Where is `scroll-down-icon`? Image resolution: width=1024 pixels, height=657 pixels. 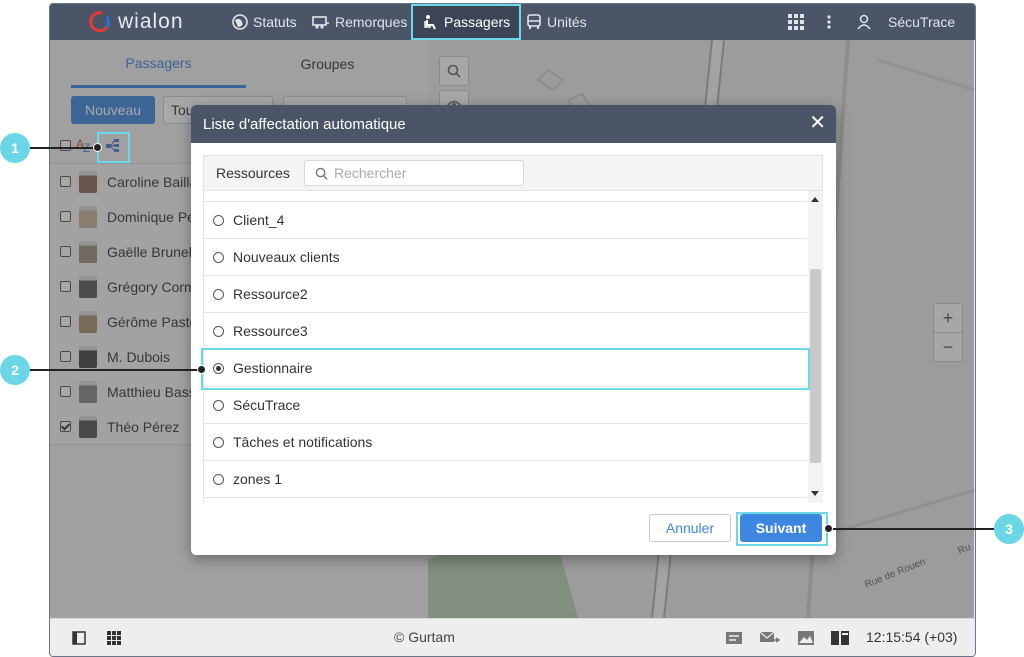
scroll-down-icon is located at coordinates (815, 493).